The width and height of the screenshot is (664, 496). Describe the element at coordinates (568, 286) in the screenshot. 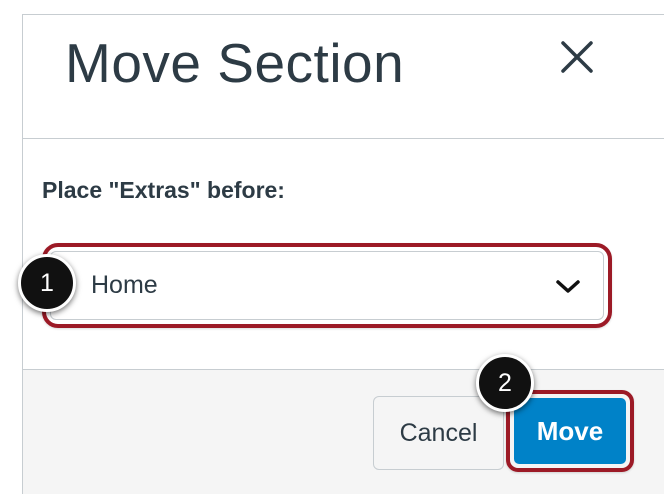

I see `chevron-down-icon` at that location.